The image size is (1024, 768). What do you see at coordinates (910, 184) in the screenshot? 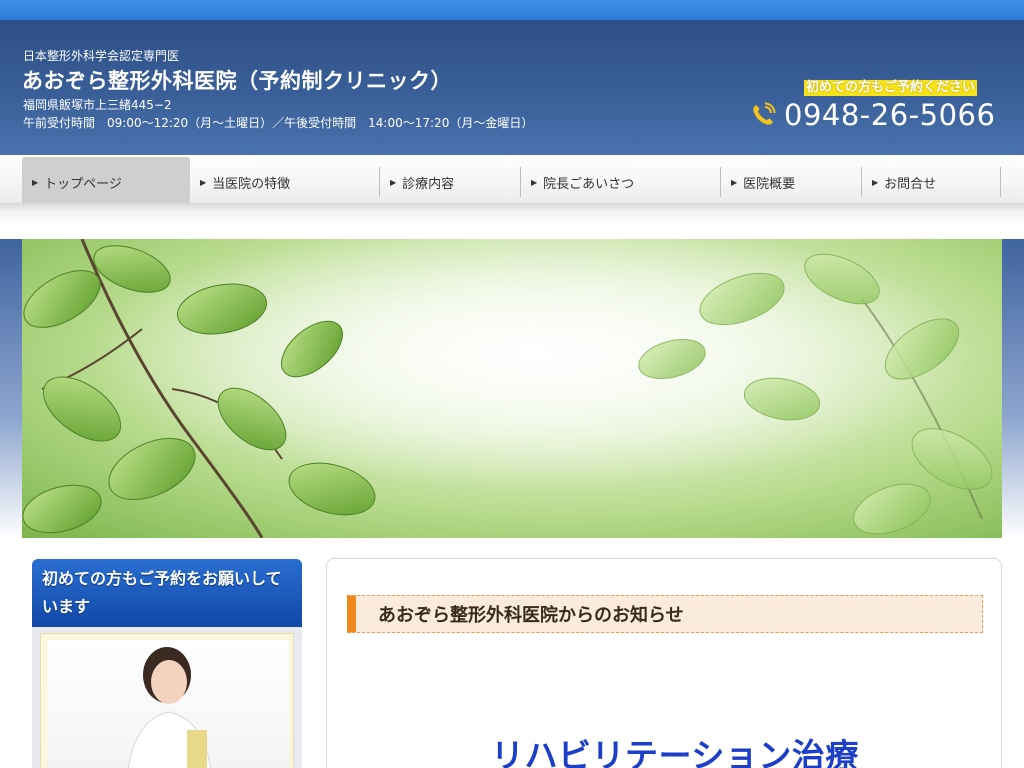
I see `nav-label: お問合せ` at bounding box center [910, 184].